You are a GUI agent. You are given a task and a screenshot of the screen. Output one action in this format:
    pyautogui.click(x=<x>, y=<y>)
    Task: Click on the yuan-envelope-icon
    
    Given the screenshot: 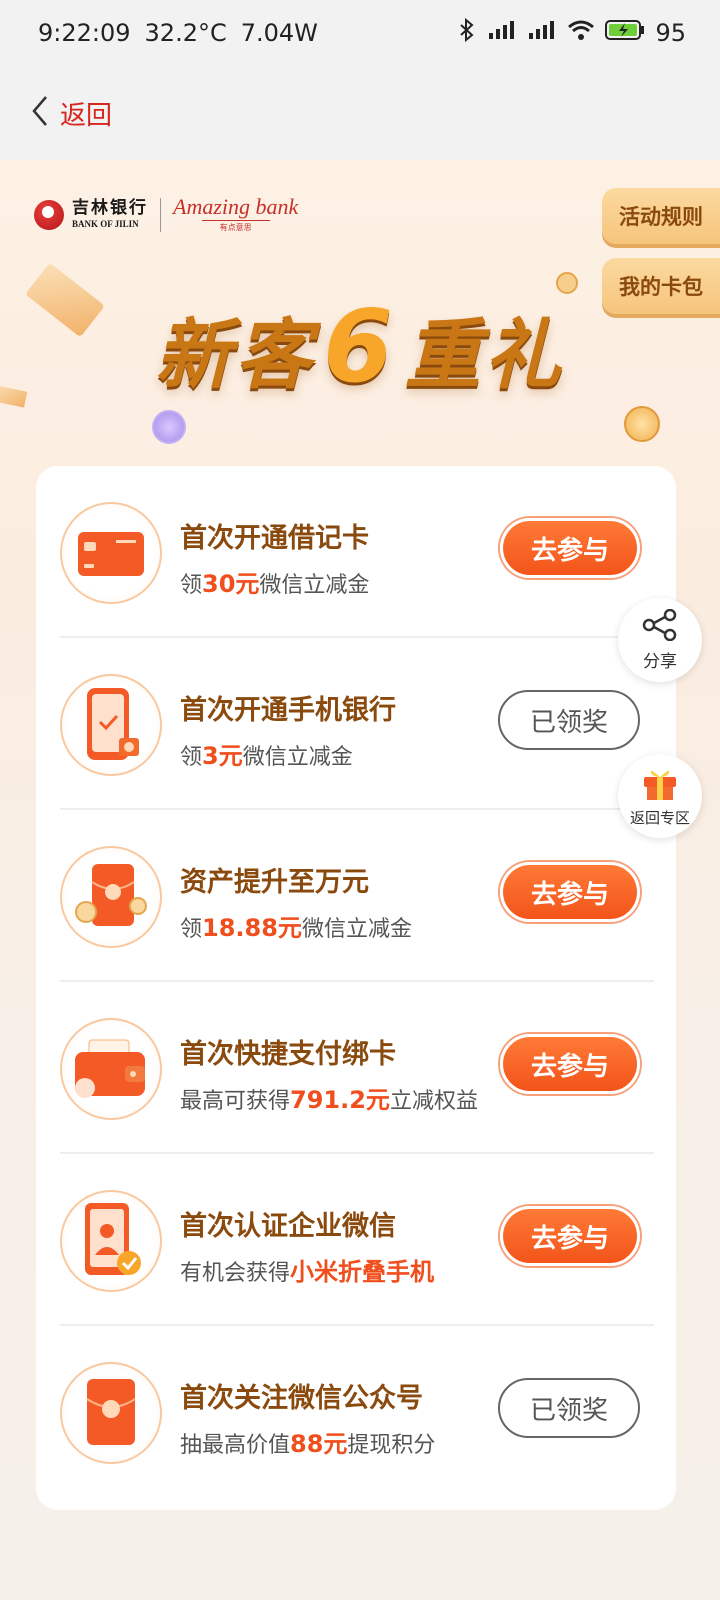 What is the action you would take?
    pyautogui.click(x=111, y=1413)
    